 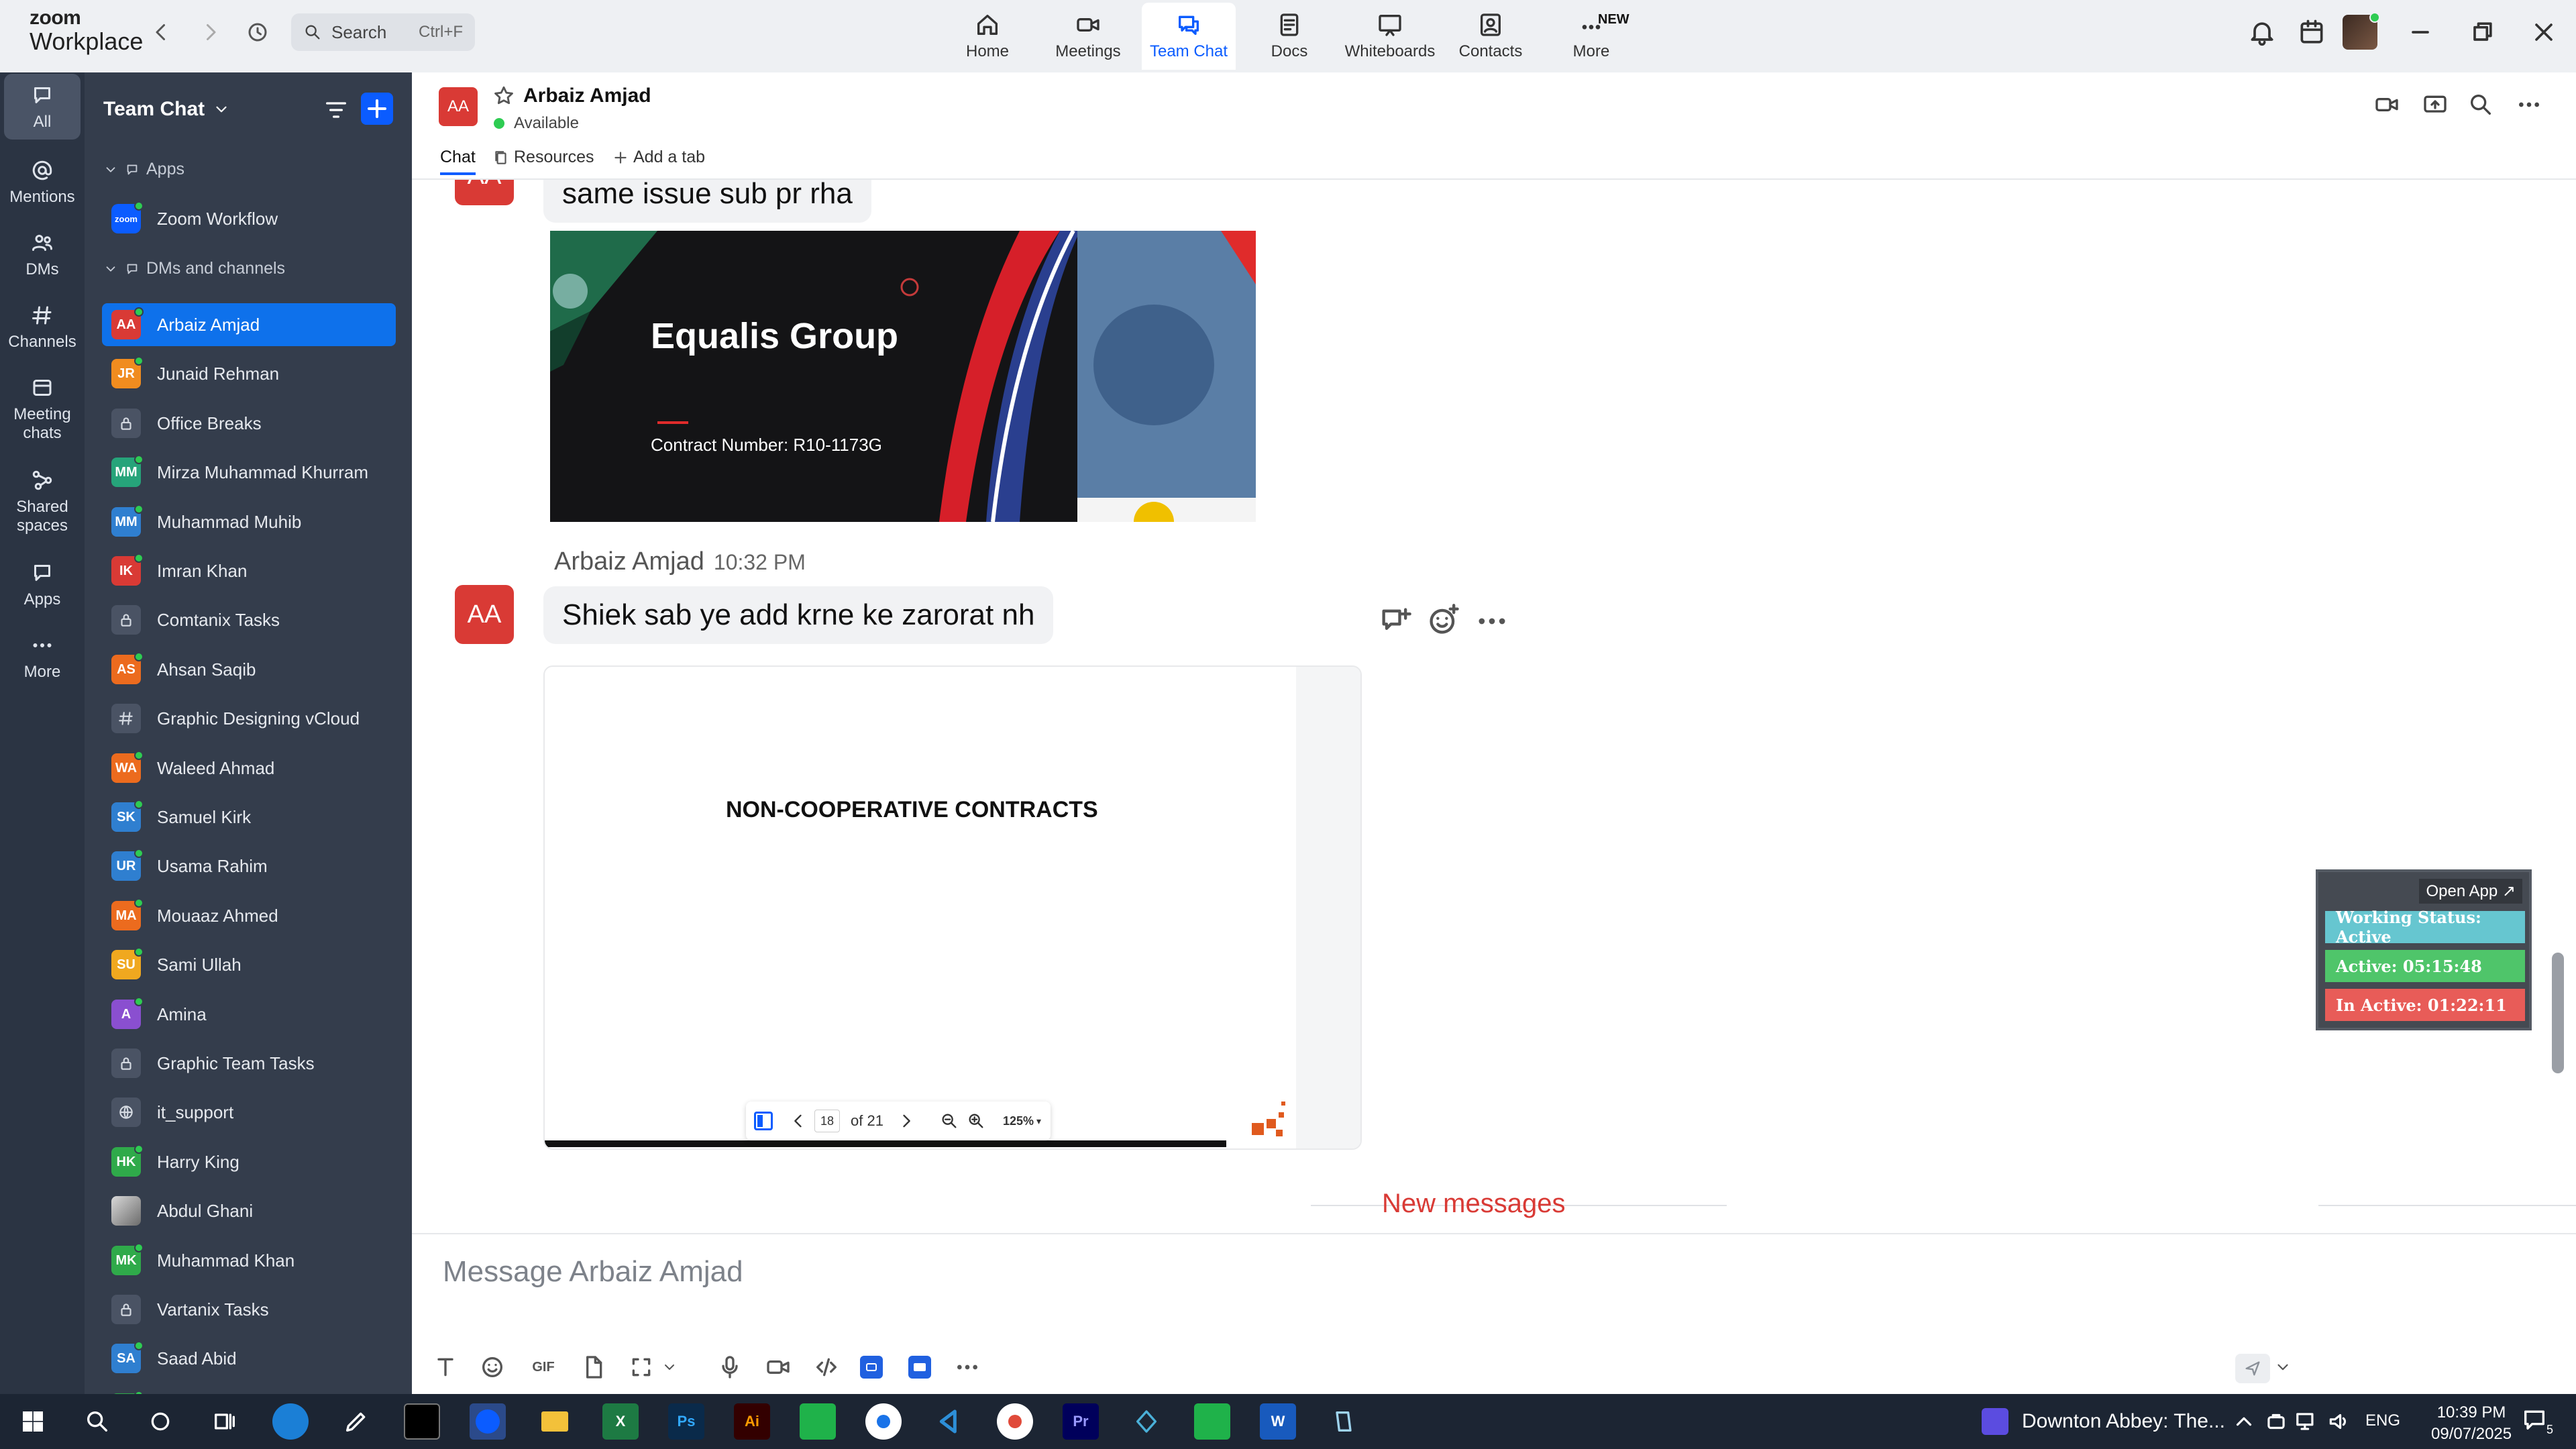 I want to click on sidebar-item-office-breaks: Office Breaks, so click(x=249, y=423).